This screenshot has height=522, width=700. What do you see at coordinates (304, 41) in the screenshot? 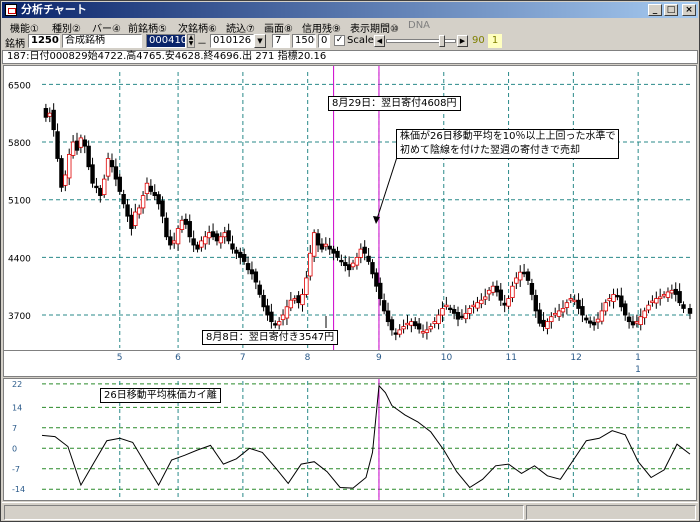
I see `count-input: 1500` at bounding box center [304, 41].